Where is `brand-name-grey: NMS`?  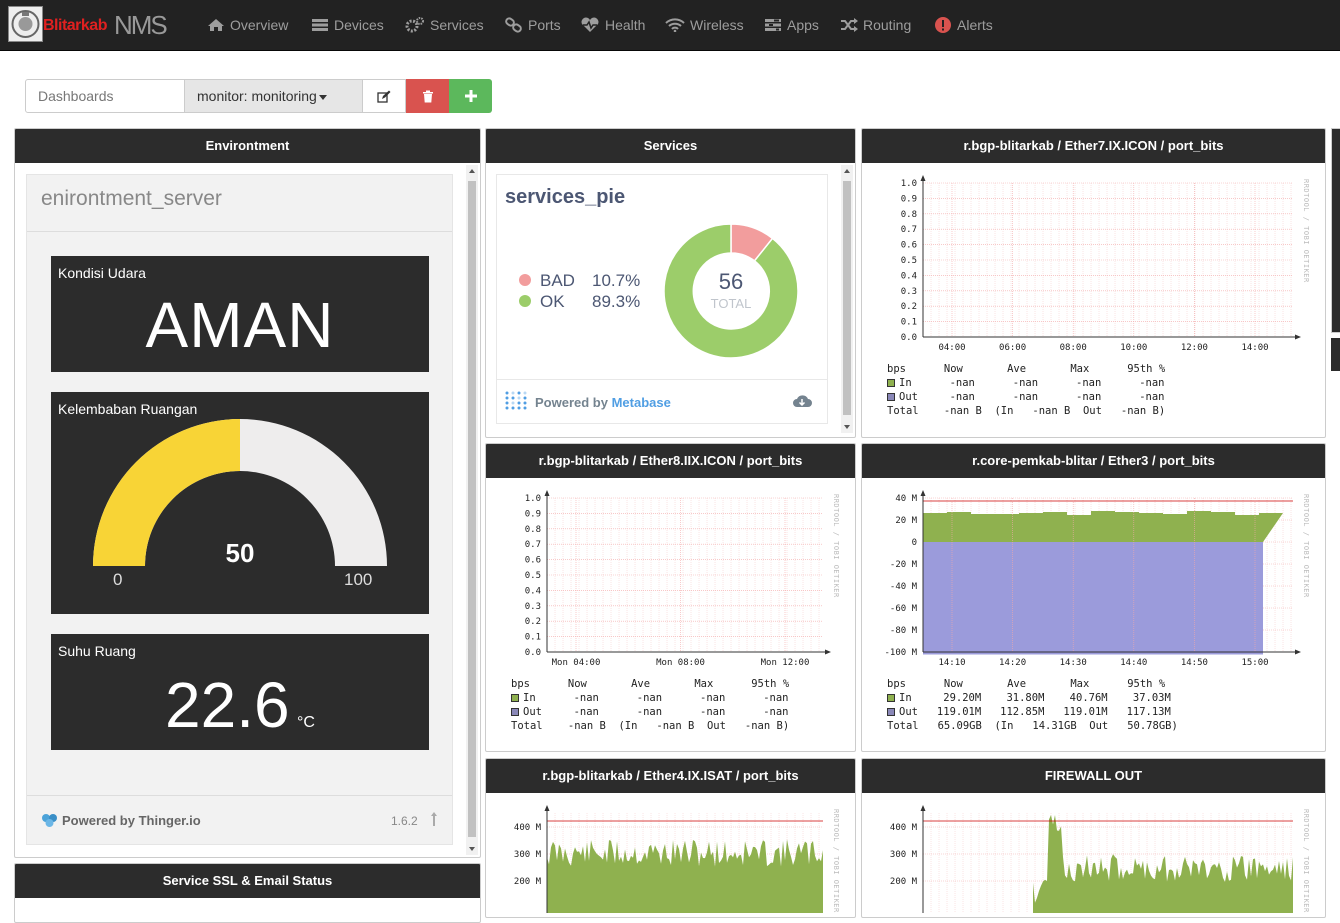
brand-name-grey: NMS is located at coordinates (141, 25).